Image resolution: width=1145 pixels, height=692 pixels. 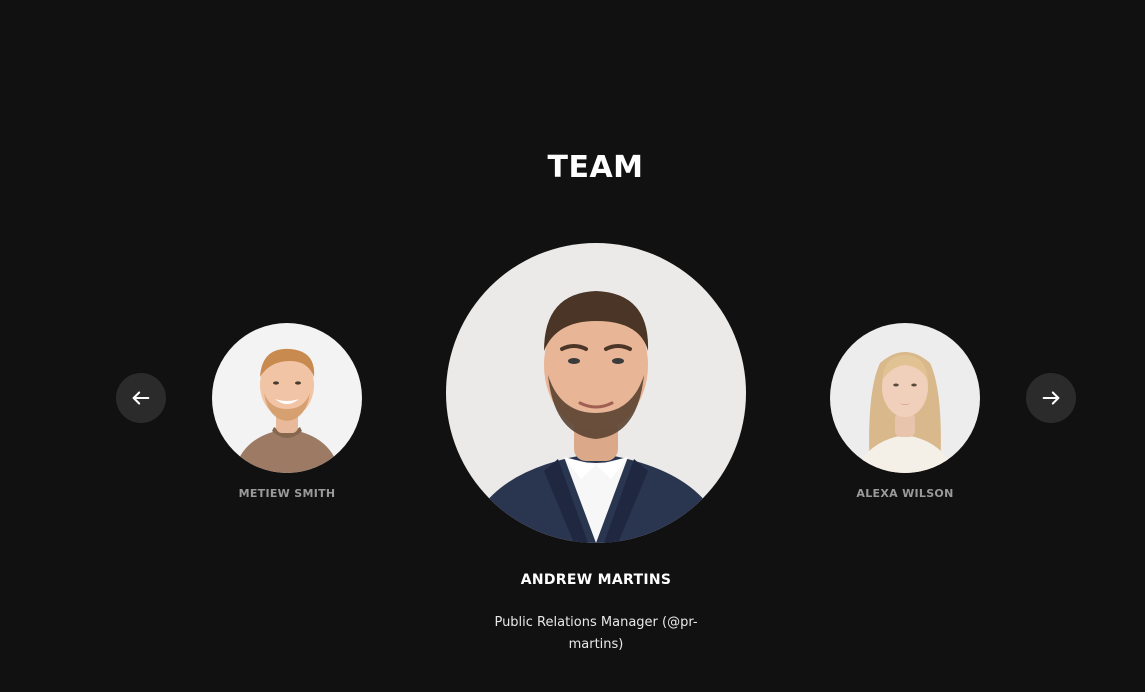 What do you see at coordinates (287, 493) in the screenshot?
I see `member-name-metiew-smith: METIEW SMITH` at bounding box center [287, 493].